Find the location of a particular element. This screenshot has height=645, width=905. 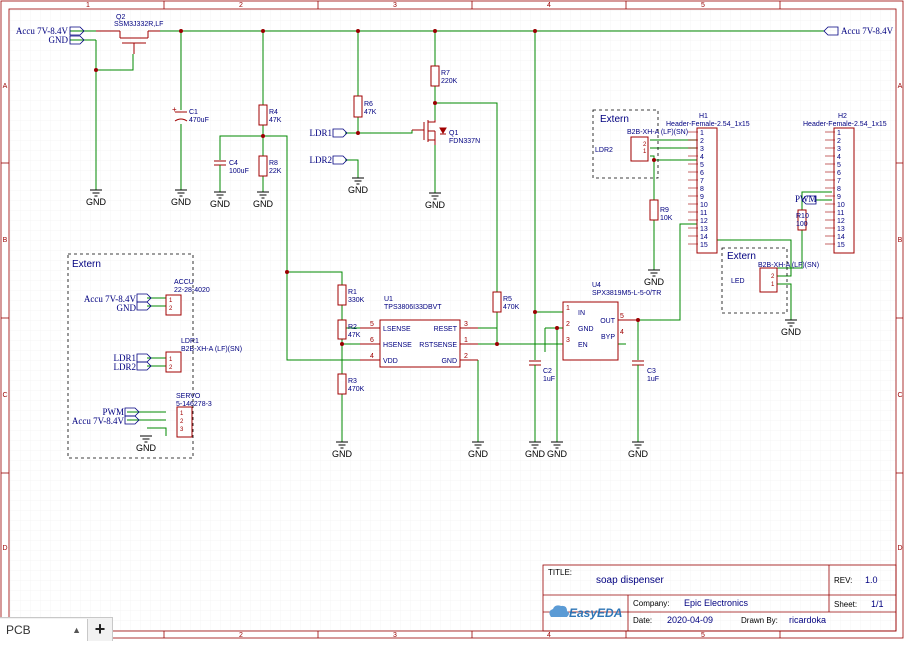

gnd-label-9: GND is located at coordinates (342, 454).